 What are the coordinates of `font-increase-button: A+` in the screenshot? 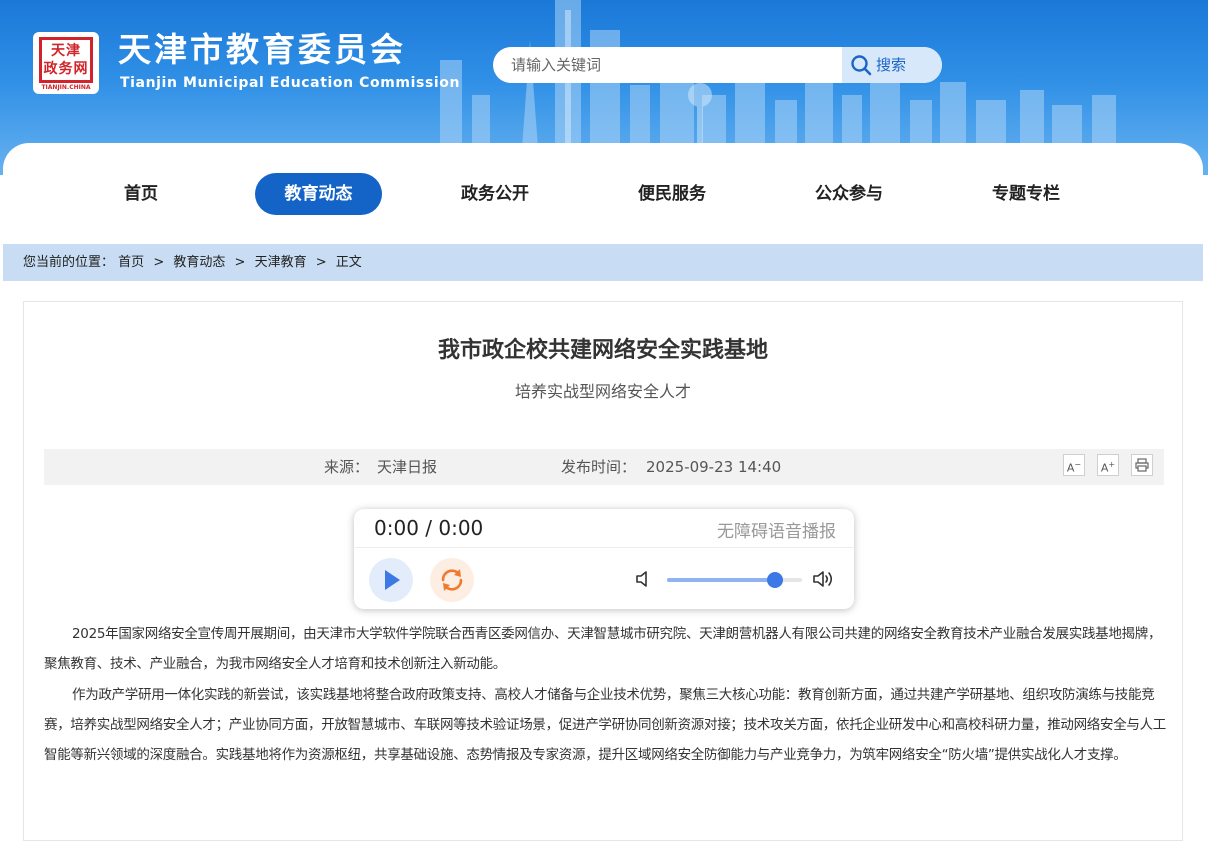 It's located at (1108, 465).